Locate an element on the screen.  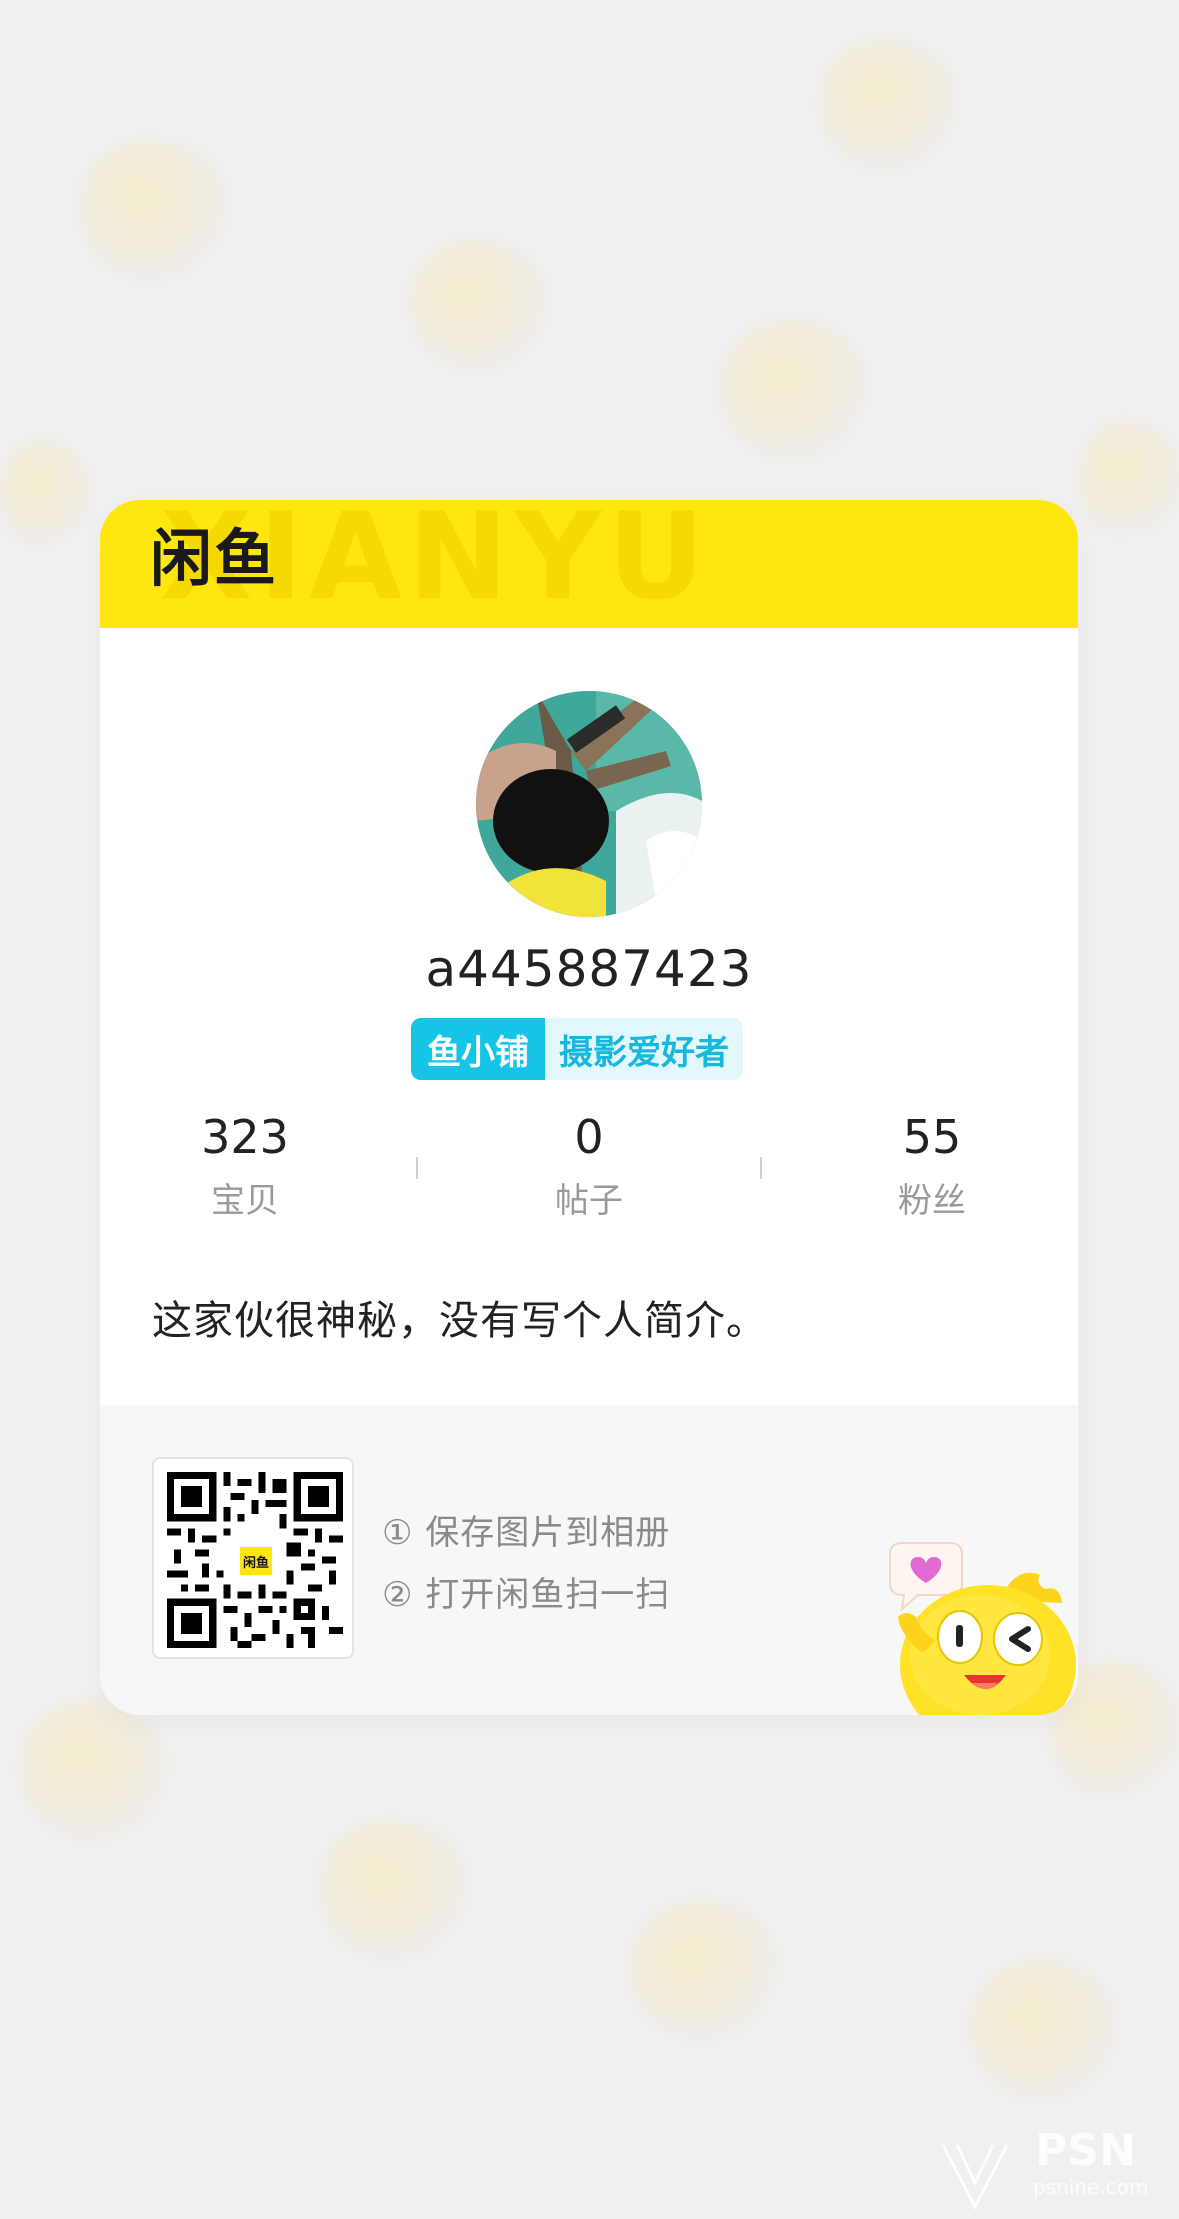
bio-text: 这家伙很神秘，没有写个人简介。 is located at coordinates (459, 1321).